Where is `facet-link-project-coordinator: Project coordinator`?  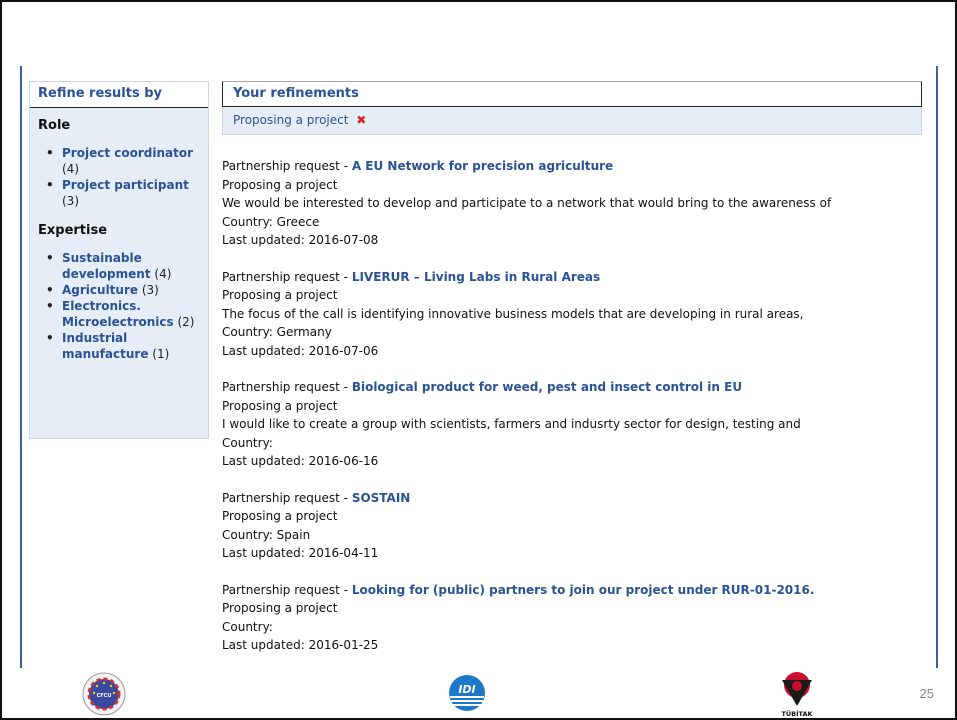 facet-link-project-coordinator: Project coordinator is located at coordinates (127, 153).